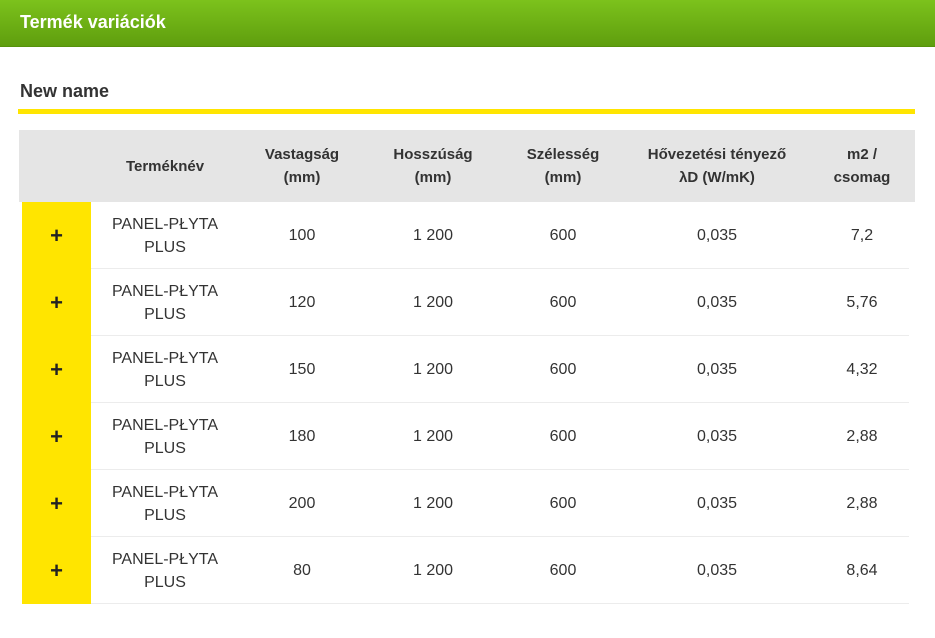 Image resolution: width=935 pixels, height=638 pixels. Describe the element at coordinates (467, 235) in the screenshot. I see `table-row: + PANEL-PŁYTA PLUS 100 1 200 600 0,035 7,2` at that location.